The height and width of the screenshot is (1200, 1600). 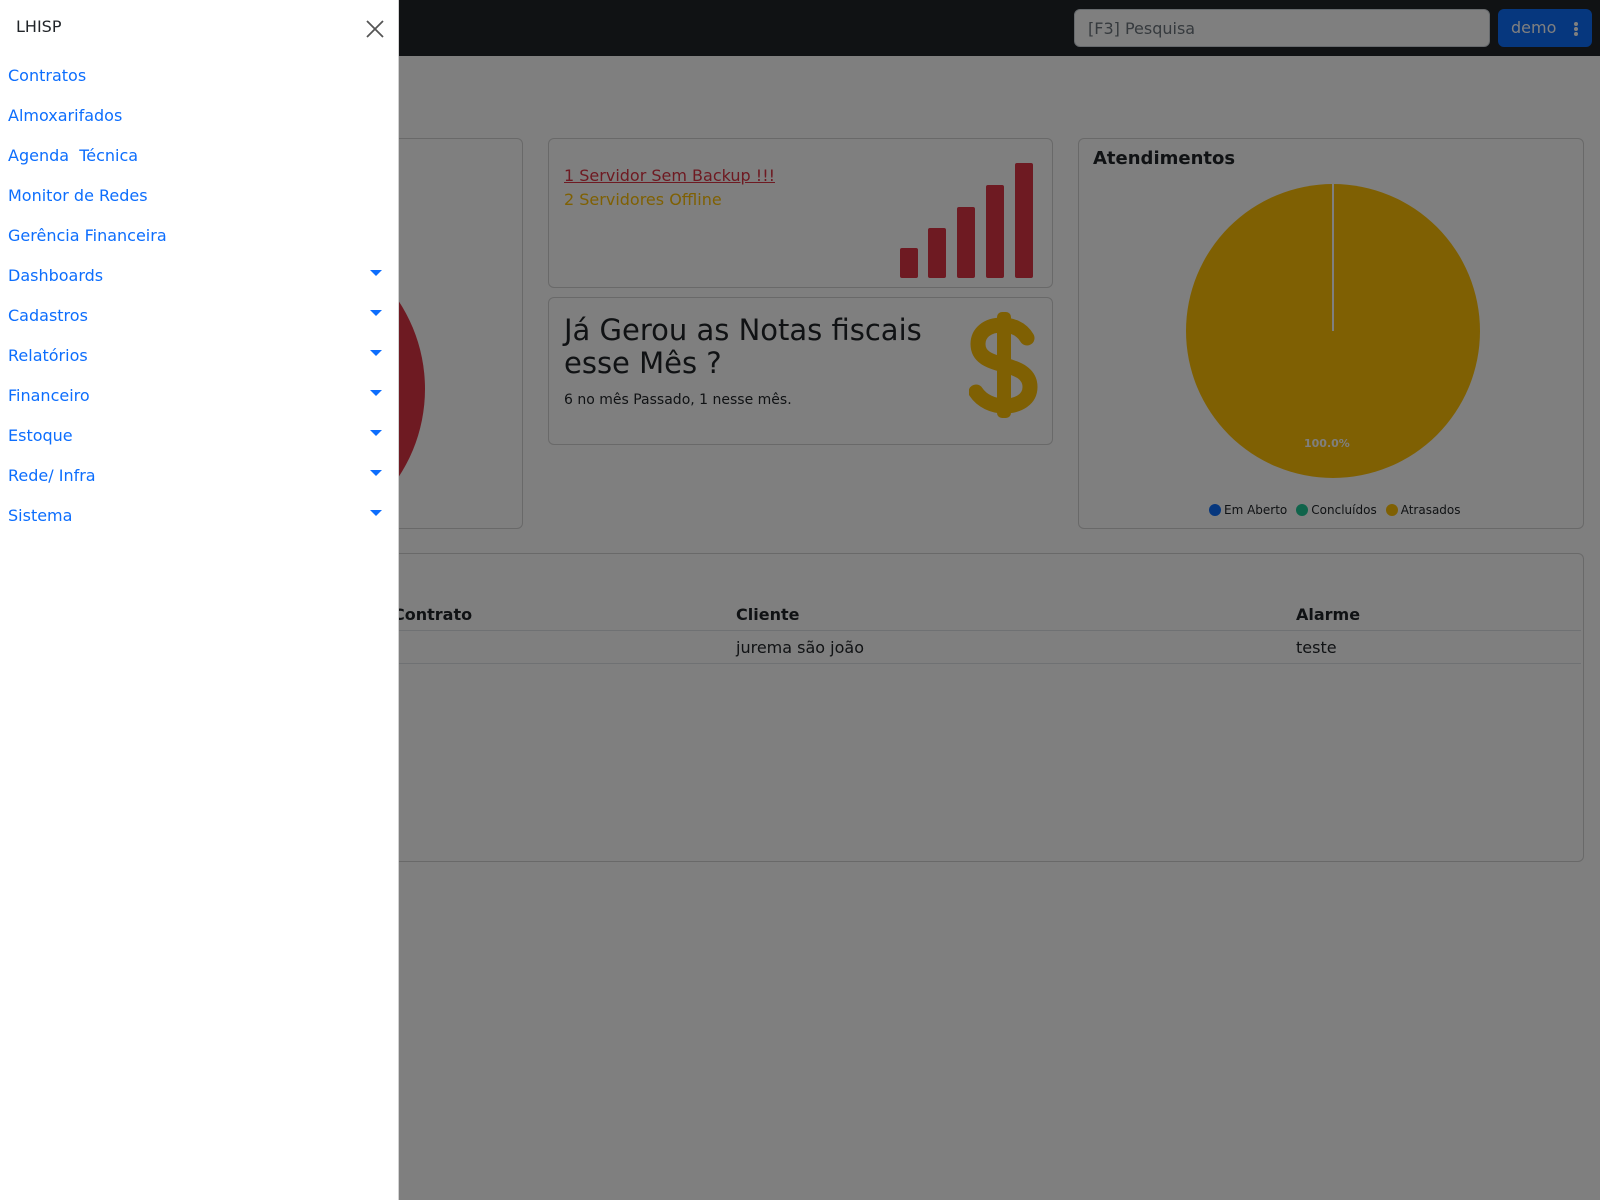 What do you see at coordinates (55, 275) in the screenshot?
I see `sidebar-item-dashboards: Dashboards` at bounding box center [55, 275].